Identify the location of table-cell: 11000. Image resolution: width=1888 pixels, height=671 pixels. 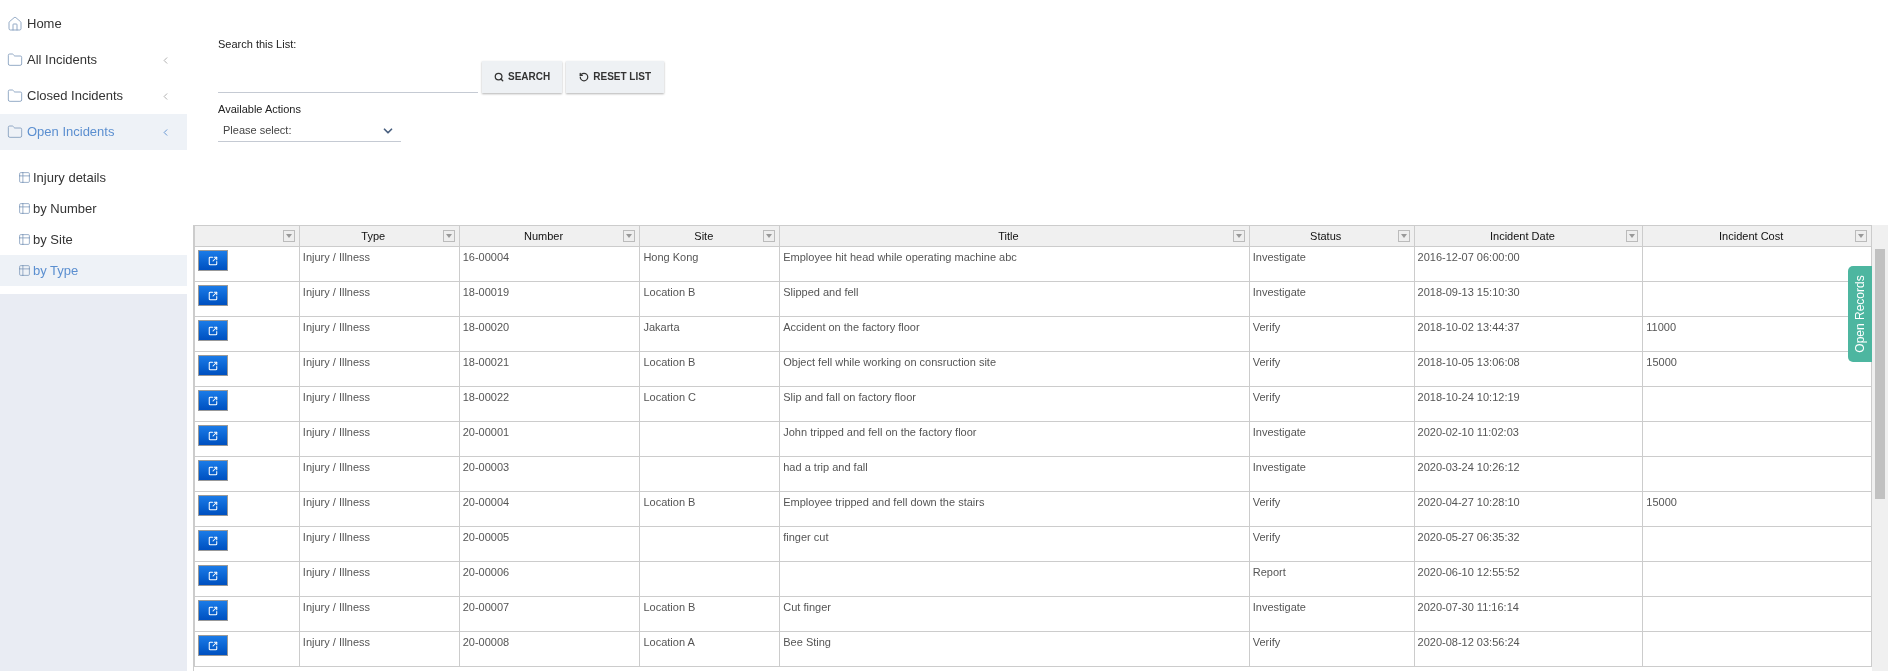
(1661, 327).